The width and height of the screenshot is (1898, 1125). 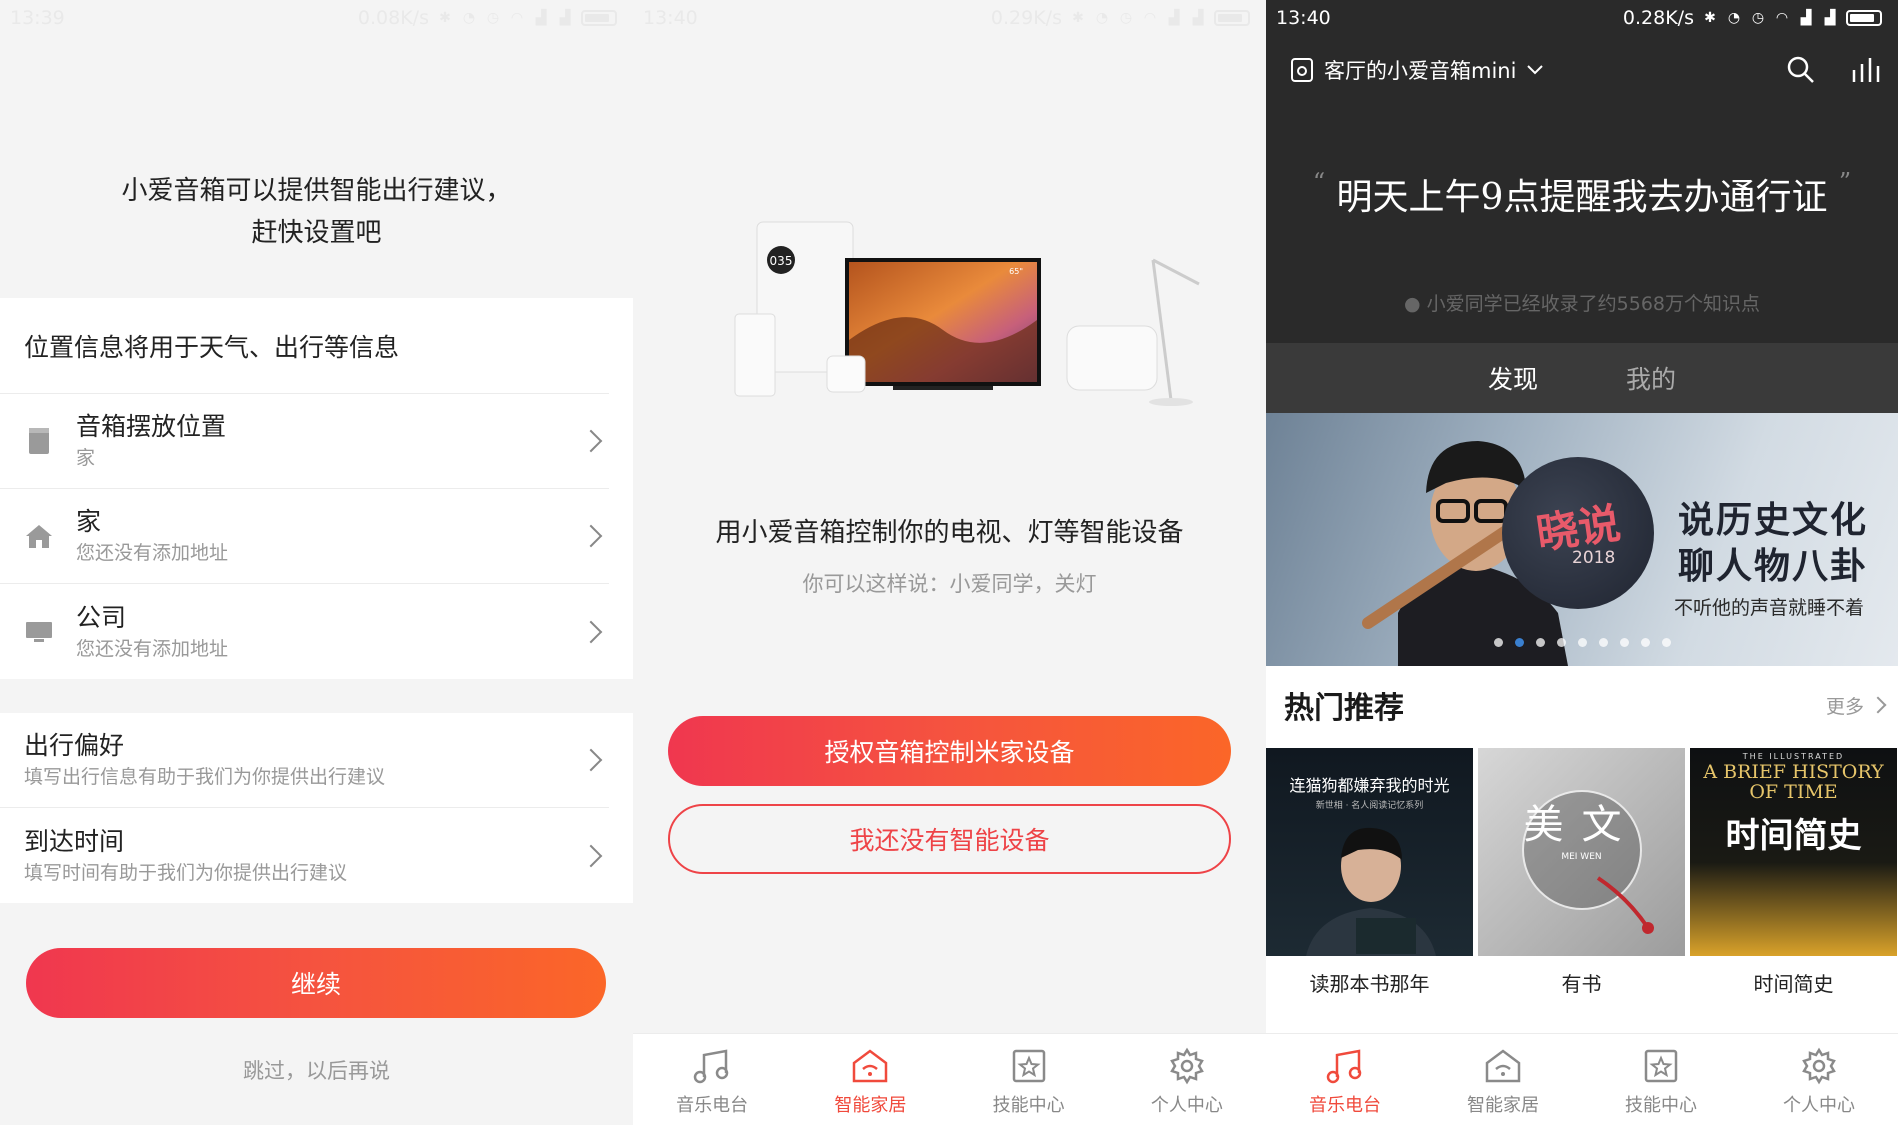 I want to click on more-label: 更多, so click(x=1844, y=706).